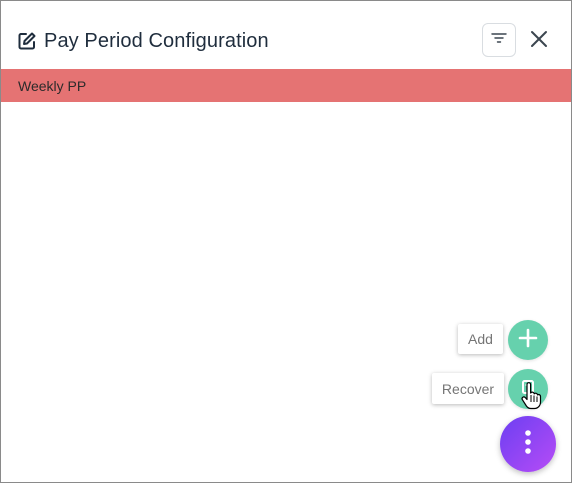 The image size is (572, 483). I want to click on close-icon, so click(539, 41).